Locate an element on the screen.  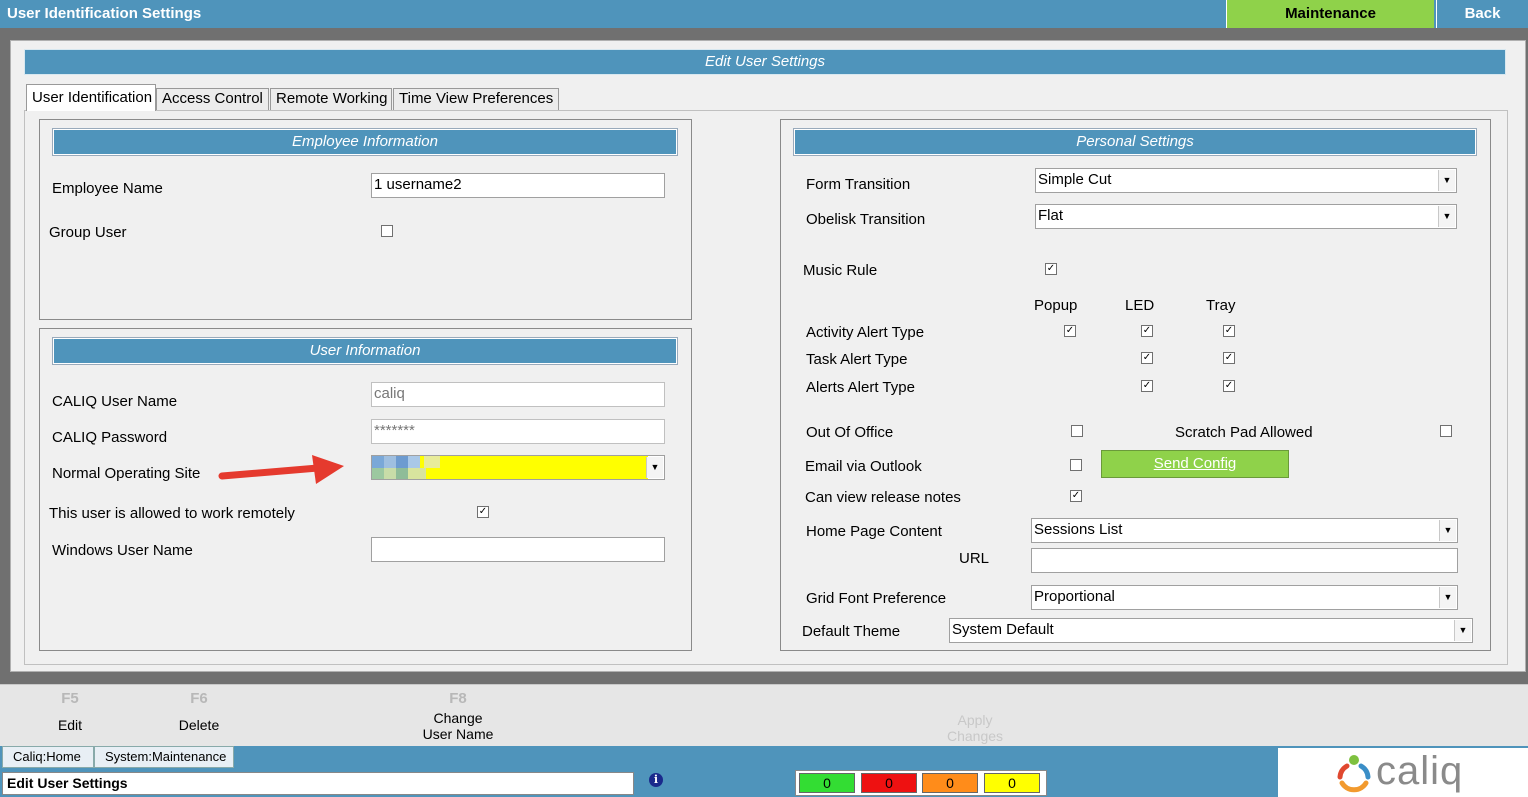
form-transition-select: Simple Cut ▼ is located at coordinates (1246, 180).